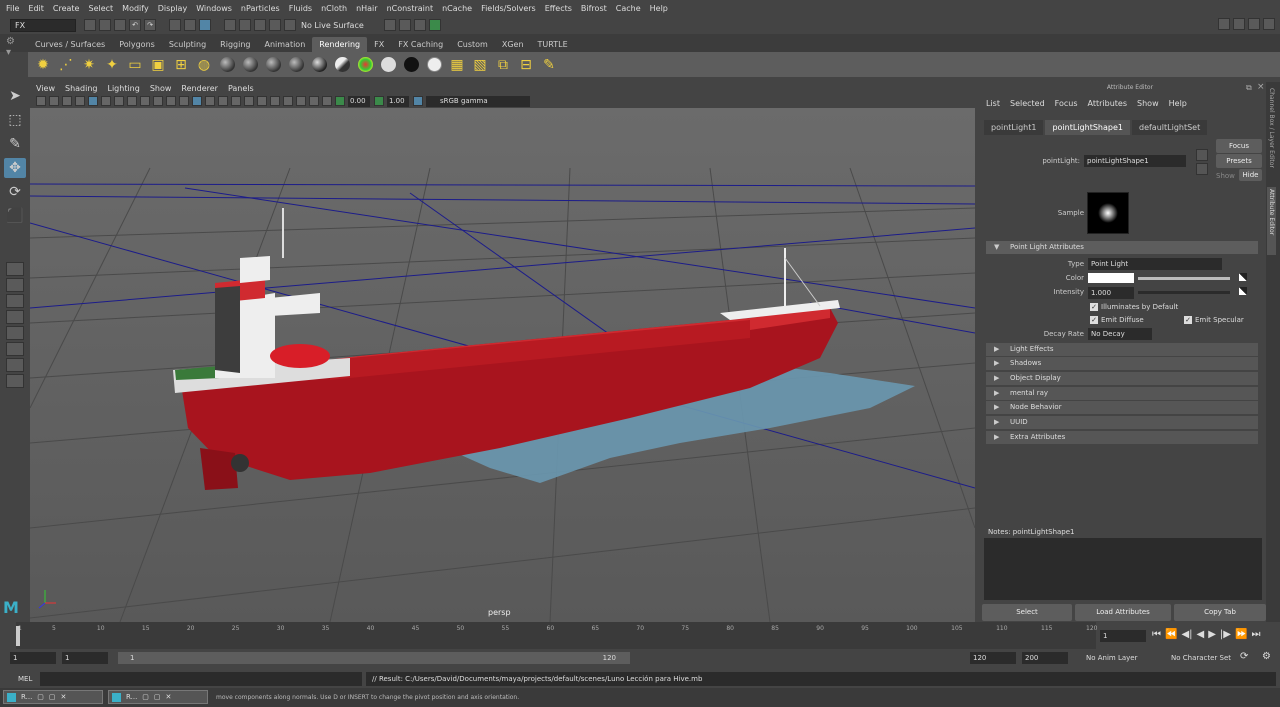 The height and width of the screenshot is (707, 1280). I want to click on show-button: Show, so click(1225, 176).